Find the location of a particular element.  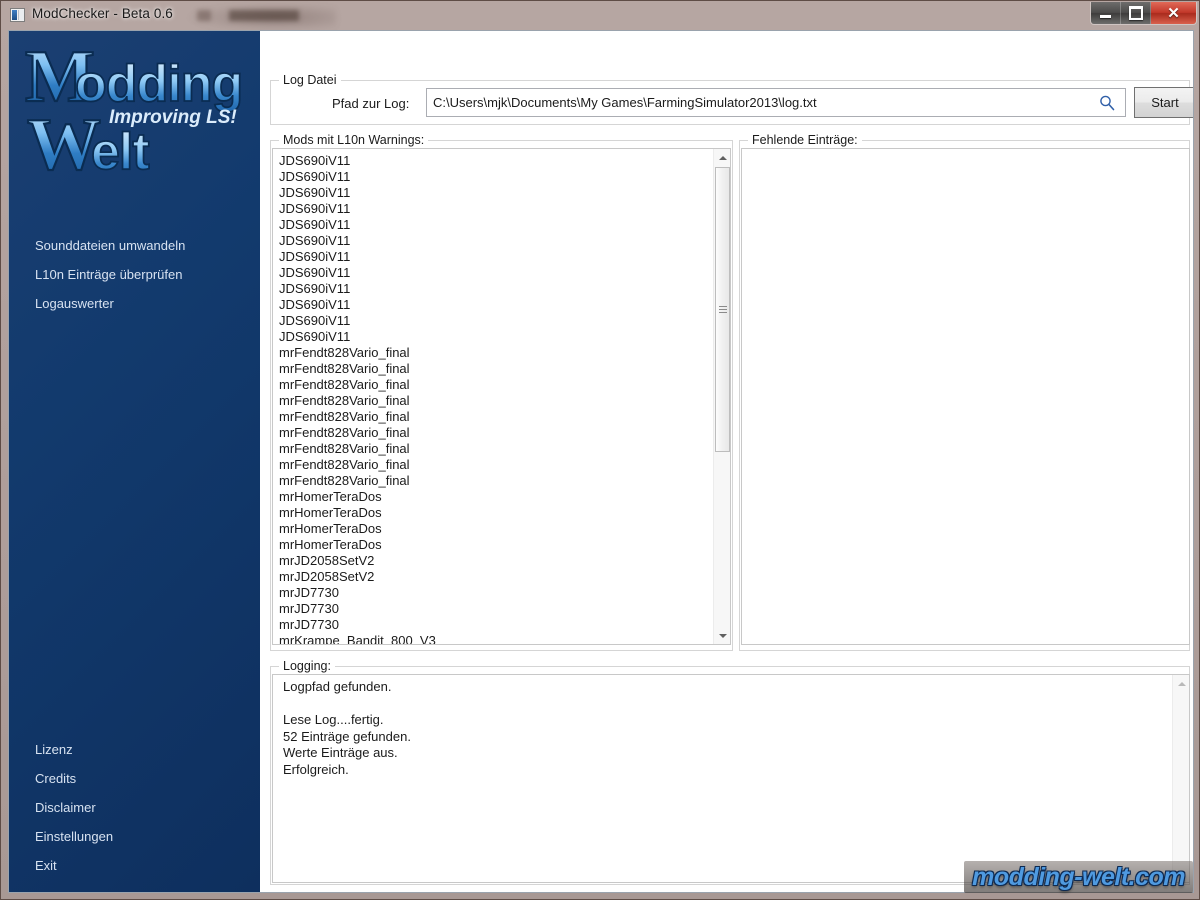

modding-welt-logo: M odding W elt Improving LS! is located at coordinates (134, 117).